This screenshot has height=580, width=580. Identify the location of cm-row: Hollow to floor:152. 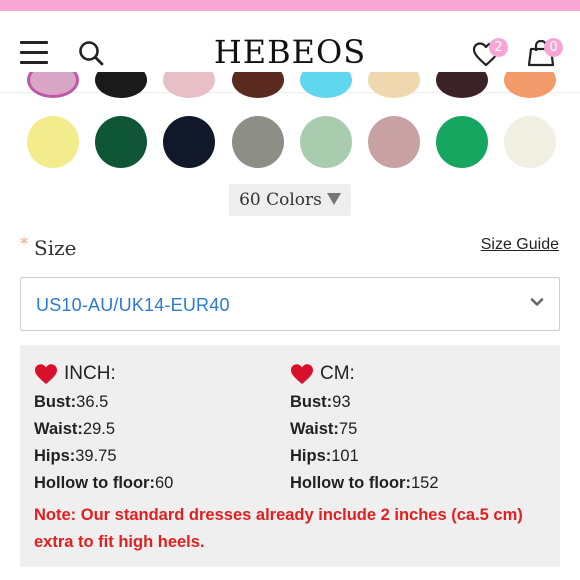
(364, 483).